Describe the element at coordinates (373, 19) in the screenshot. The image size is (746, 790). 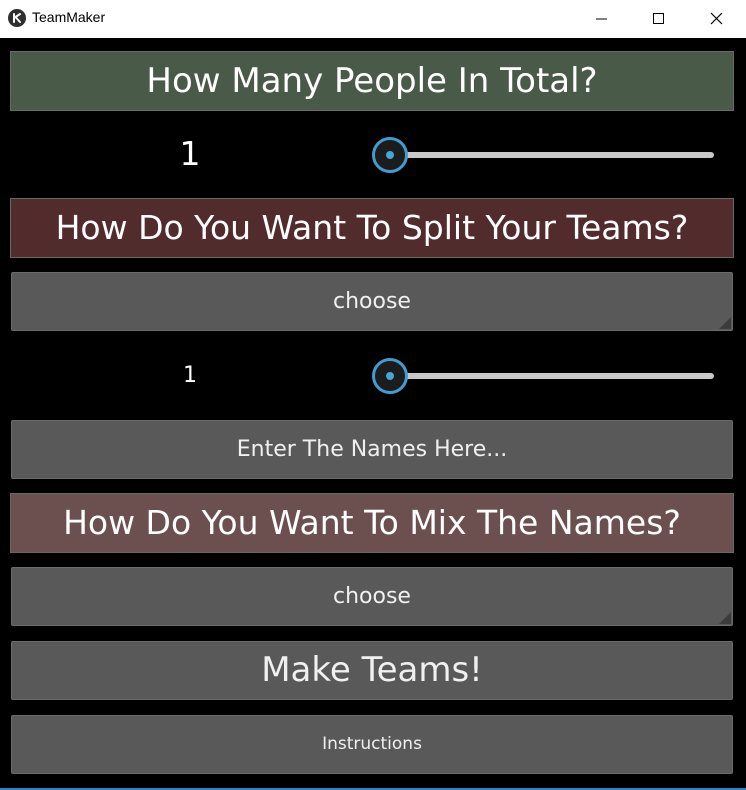
I see `window-title-bar: TeamMaker` at that location.